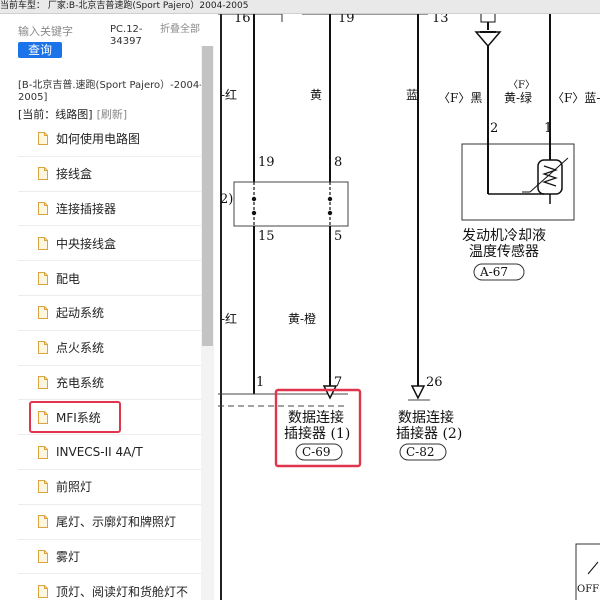 The width and height of the screenshot is (600, 600). Describe the element at coordinates (109, 278) in the screenshot. I see `tree-item: 配电` at that location.